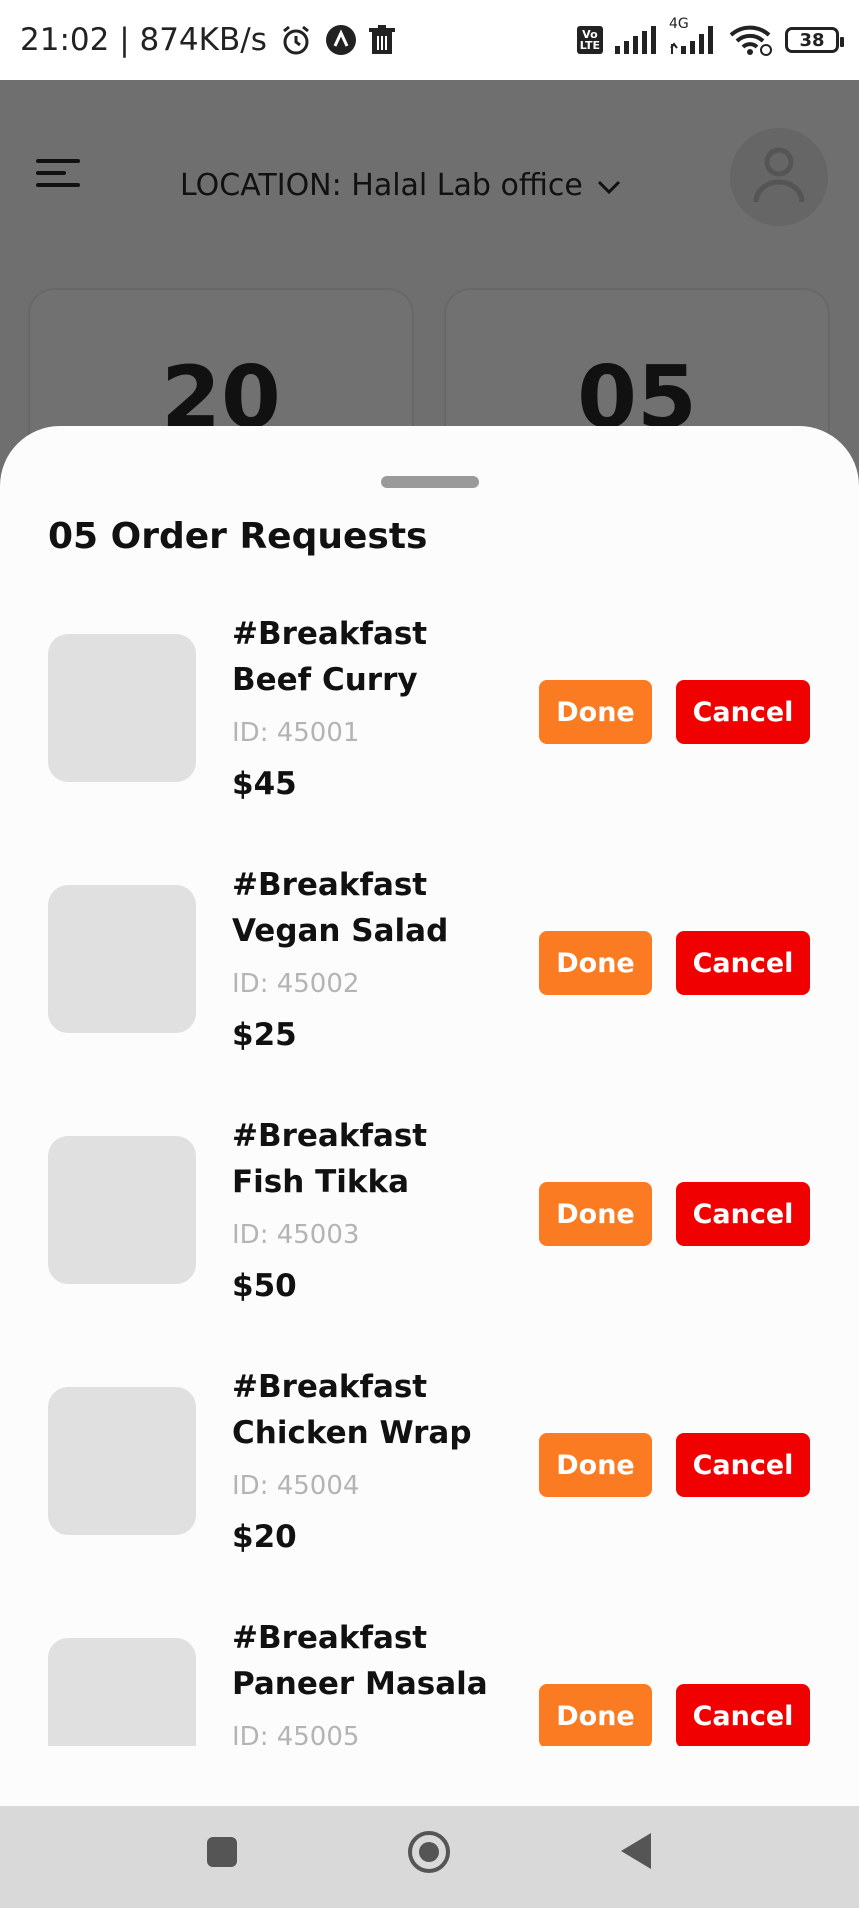 The width and height of the screenshot is (859, 1908). I want to click on order-price: $50, so click(264, 1286).